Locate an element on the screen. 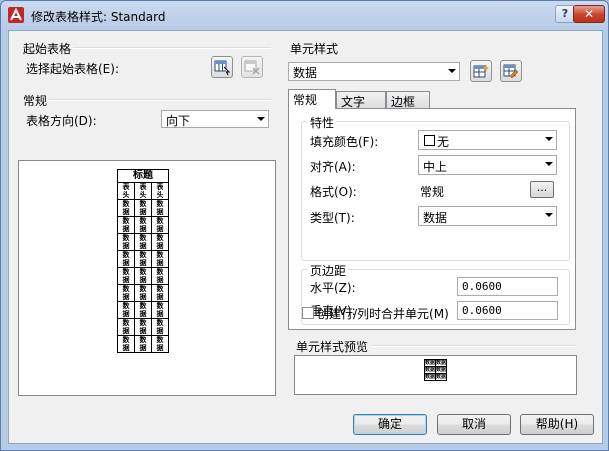 This screenshot has width=609, height=451. cell-preview-table: 数据 数据 数据 数据 数据 数据 is located at coordinates (435, 370).